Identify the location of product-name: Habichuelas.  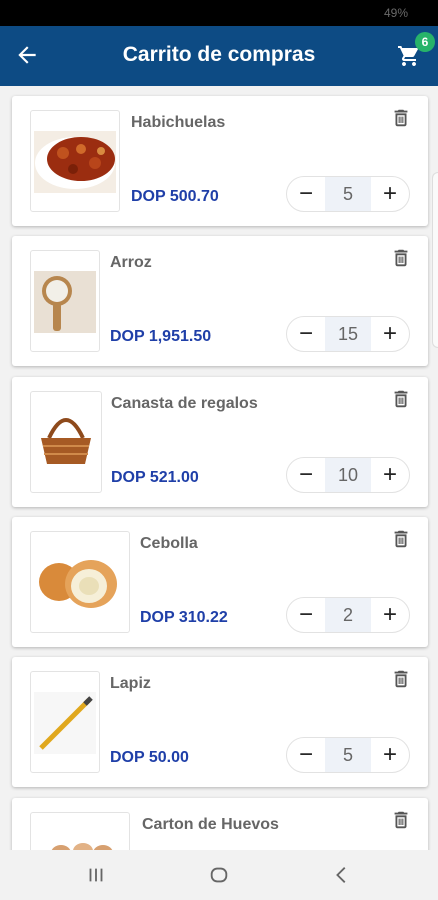
(178, 122).